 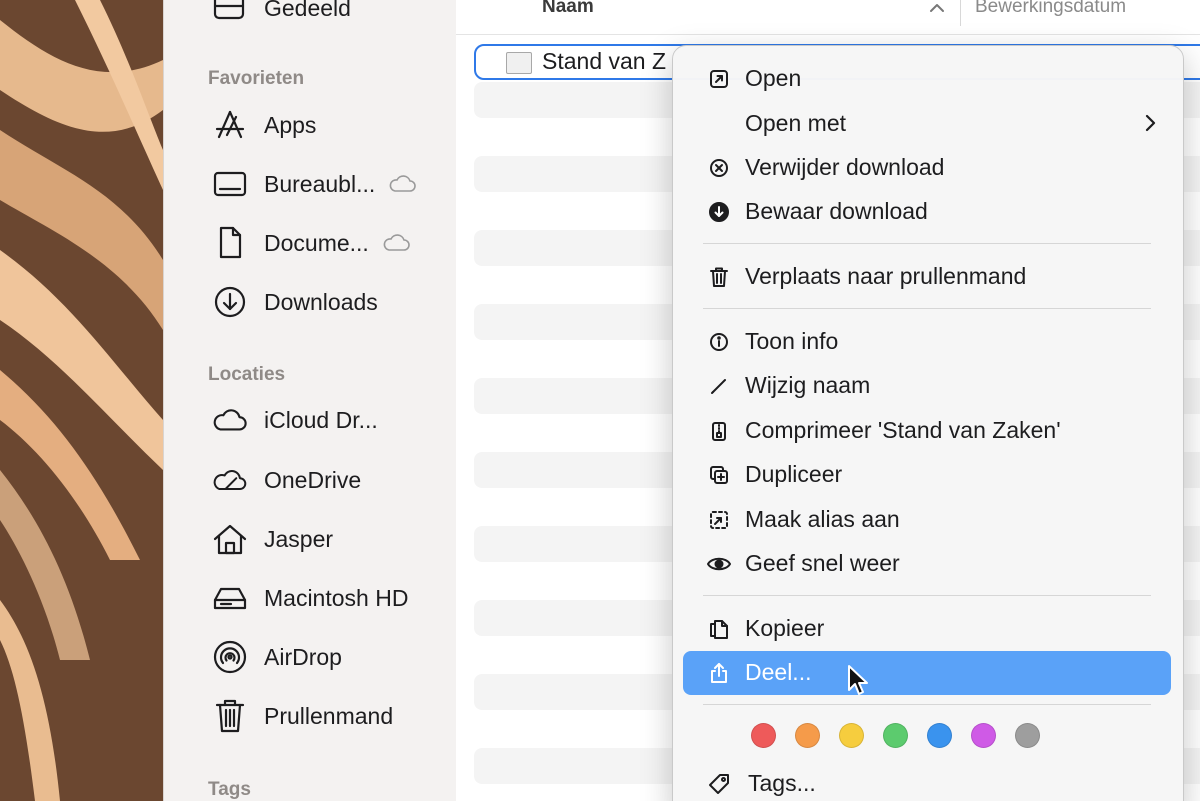 I want to click on menu-item-label: Bewaar download, so click(x=836, y=211).